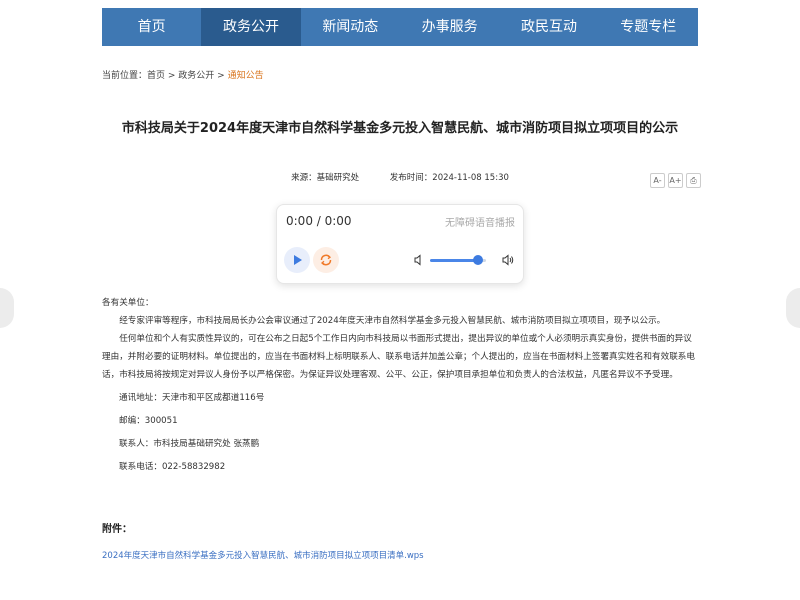 This screenshot has width=800, height=600. Describe the element at coordinates (350, 27) in the screenshot. I see `nav-news: 新闻动态` at that location.